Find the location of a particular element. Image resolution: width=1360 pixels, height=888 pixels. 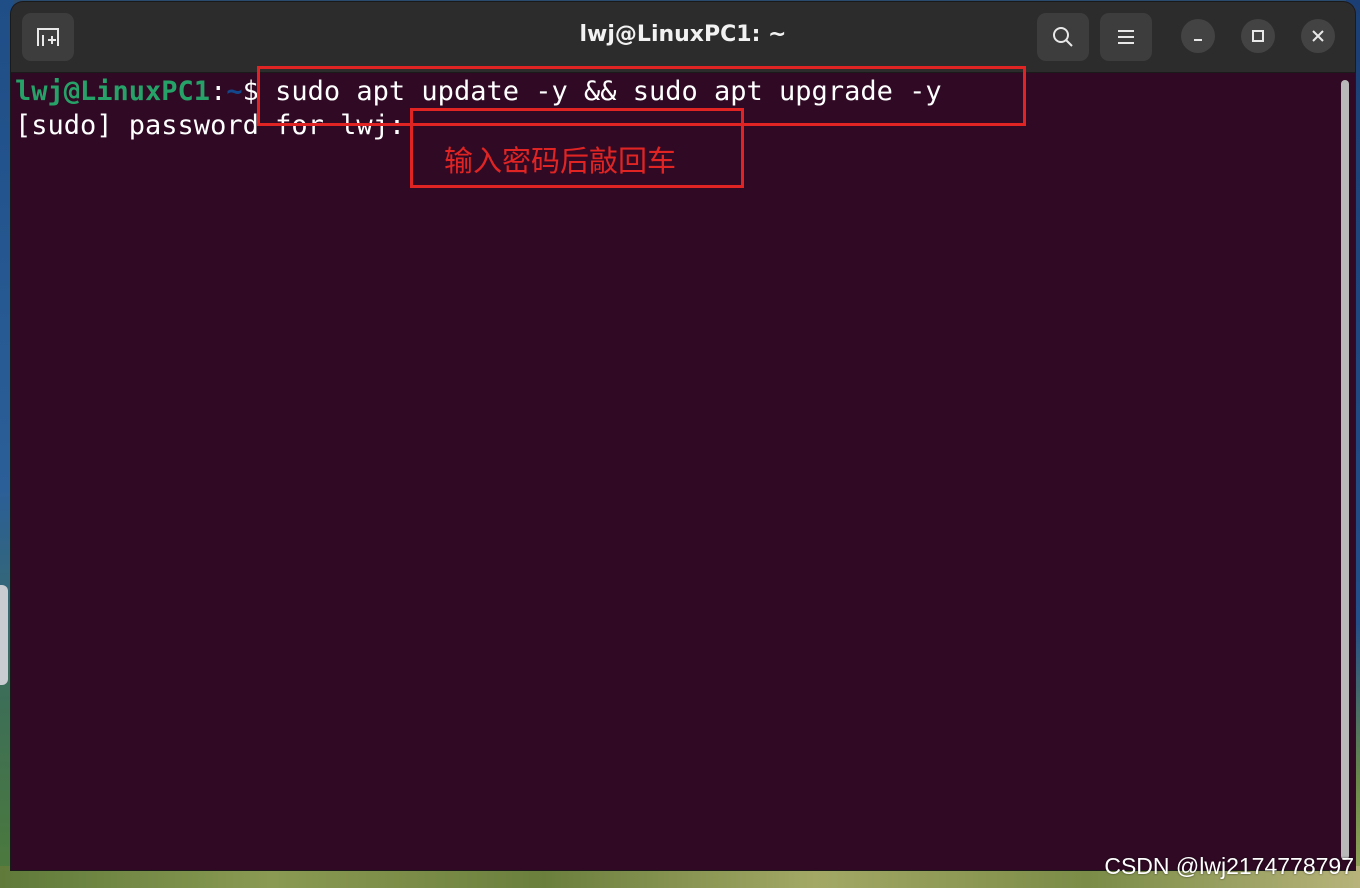

menu-button is located at coordinates (1126, 37).